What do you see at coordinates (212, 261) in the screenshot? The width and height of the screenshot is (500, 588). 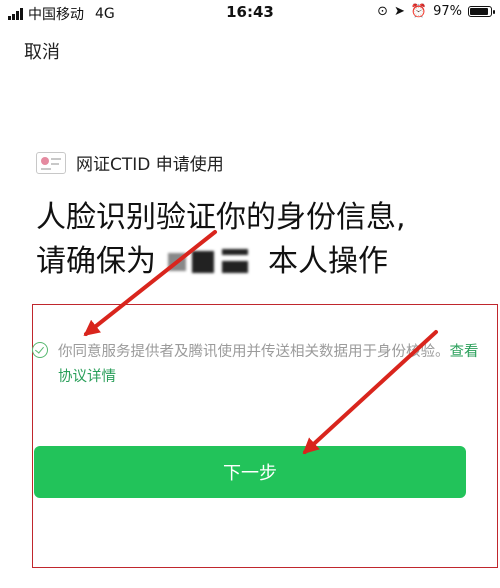 I see `masked-name` at bounding box center [212, 261].